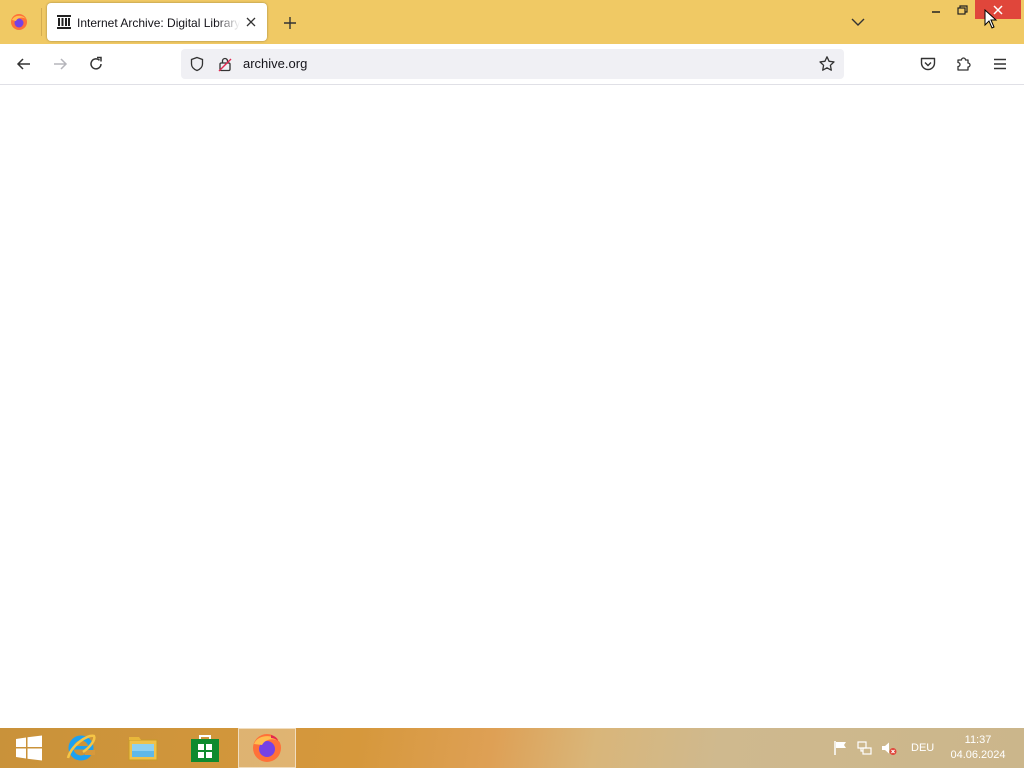 Image resolution: width=1024 pixels, height=768 pixels. I want to click on firefox-view-button, so click(19, 22).